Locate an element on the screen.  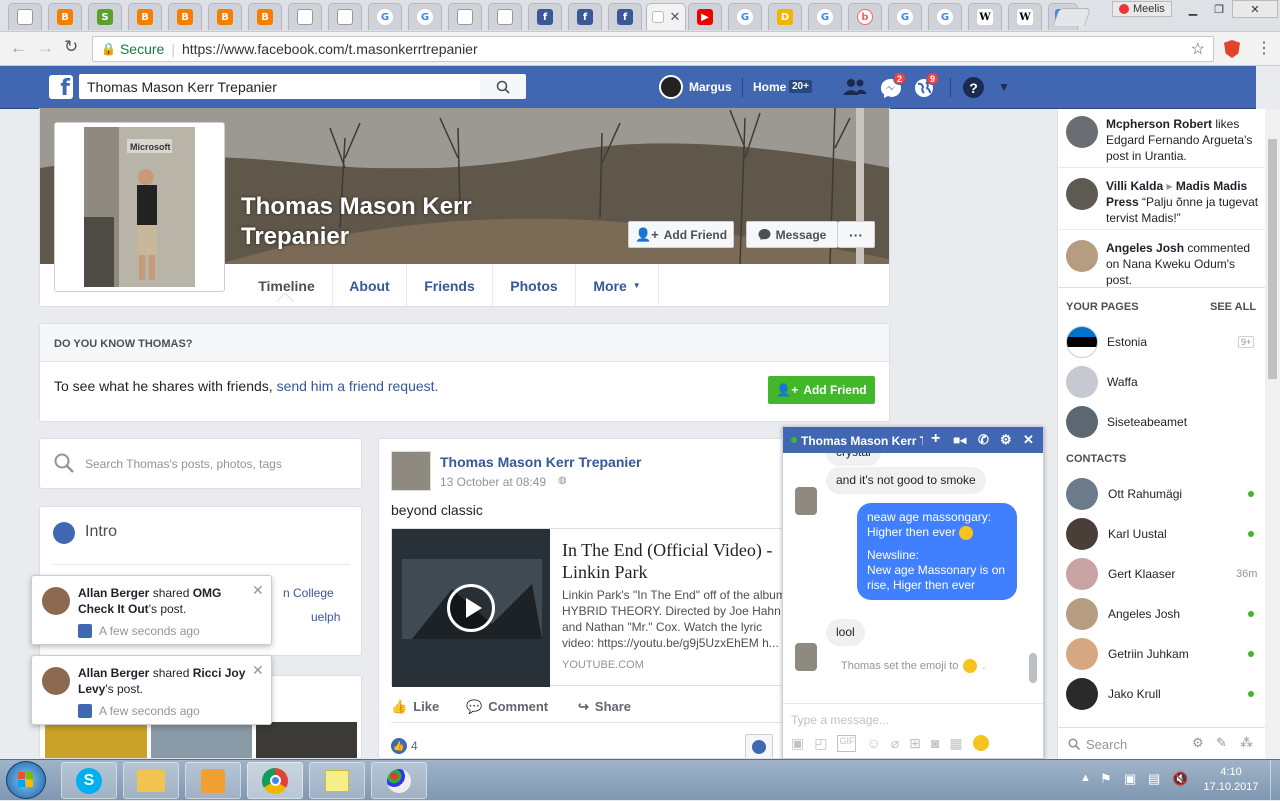
contacts-search: Search ⚙ ✎ ⁂ is located at coordinates (1161, 743).